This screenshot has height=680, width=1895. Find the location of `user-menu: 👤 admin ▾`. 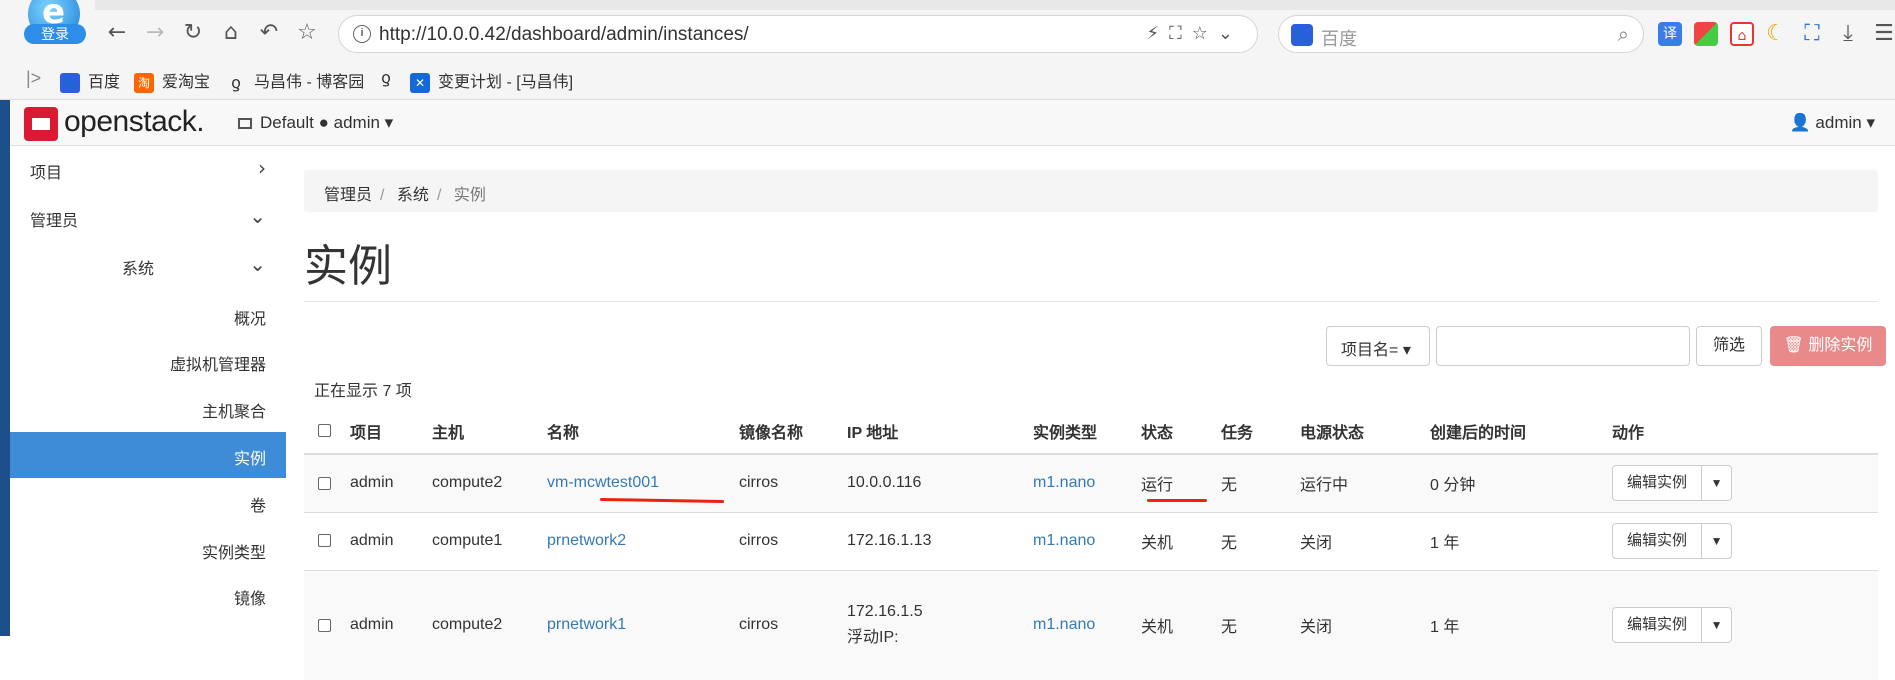

user-menu: 👤 admin ▾ is located at coordinates (1833, 123).